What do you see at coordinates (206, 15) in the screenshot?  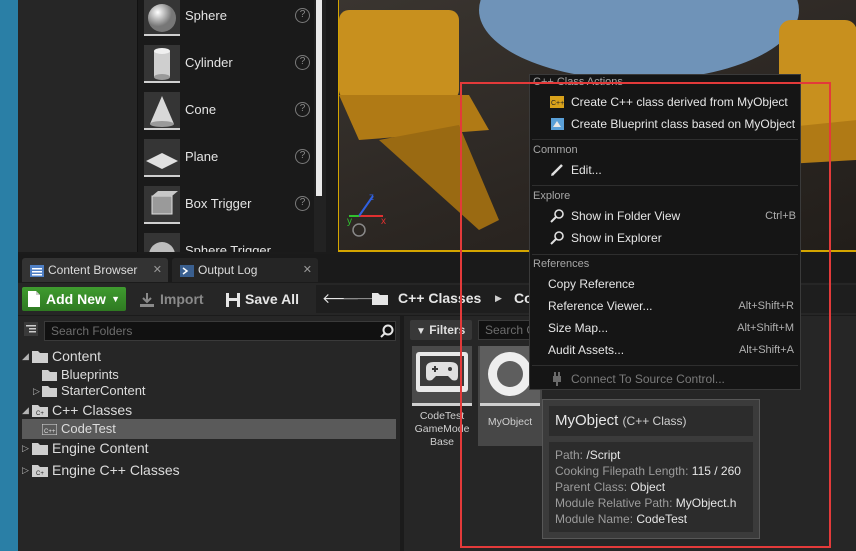 I see `place-item-label: Sphere` at bounding box center [206, 15].